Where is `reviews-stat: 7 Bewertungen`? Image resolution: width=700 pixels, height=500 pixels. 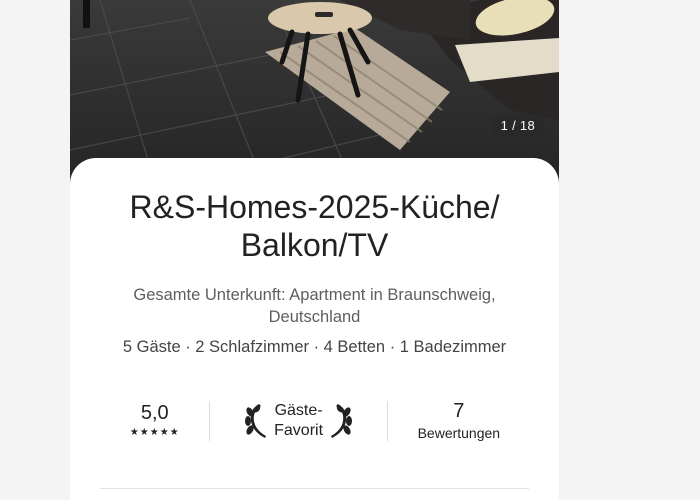 reviews-stat: 7 Bewertungen is located at coordinates (459, 421).